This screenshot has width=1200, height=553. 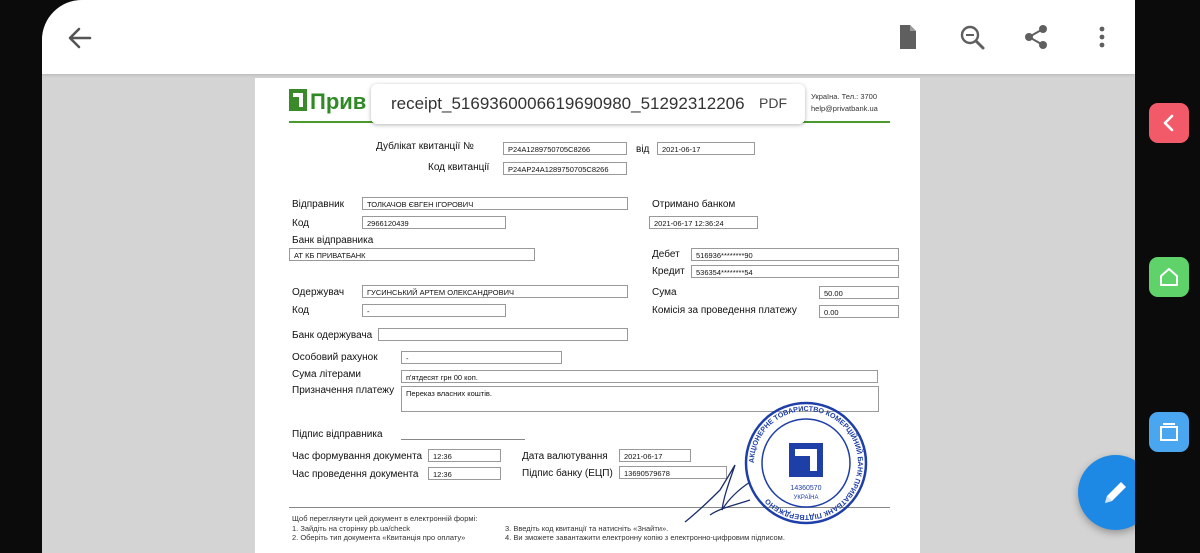 I want to click on share-icon, so click(x=1036, y=37).